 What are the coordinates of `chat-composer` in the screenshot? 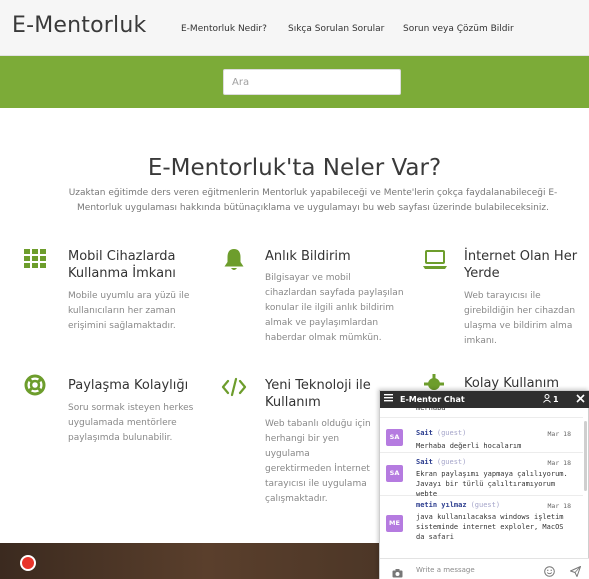 It's located at (484, 568).